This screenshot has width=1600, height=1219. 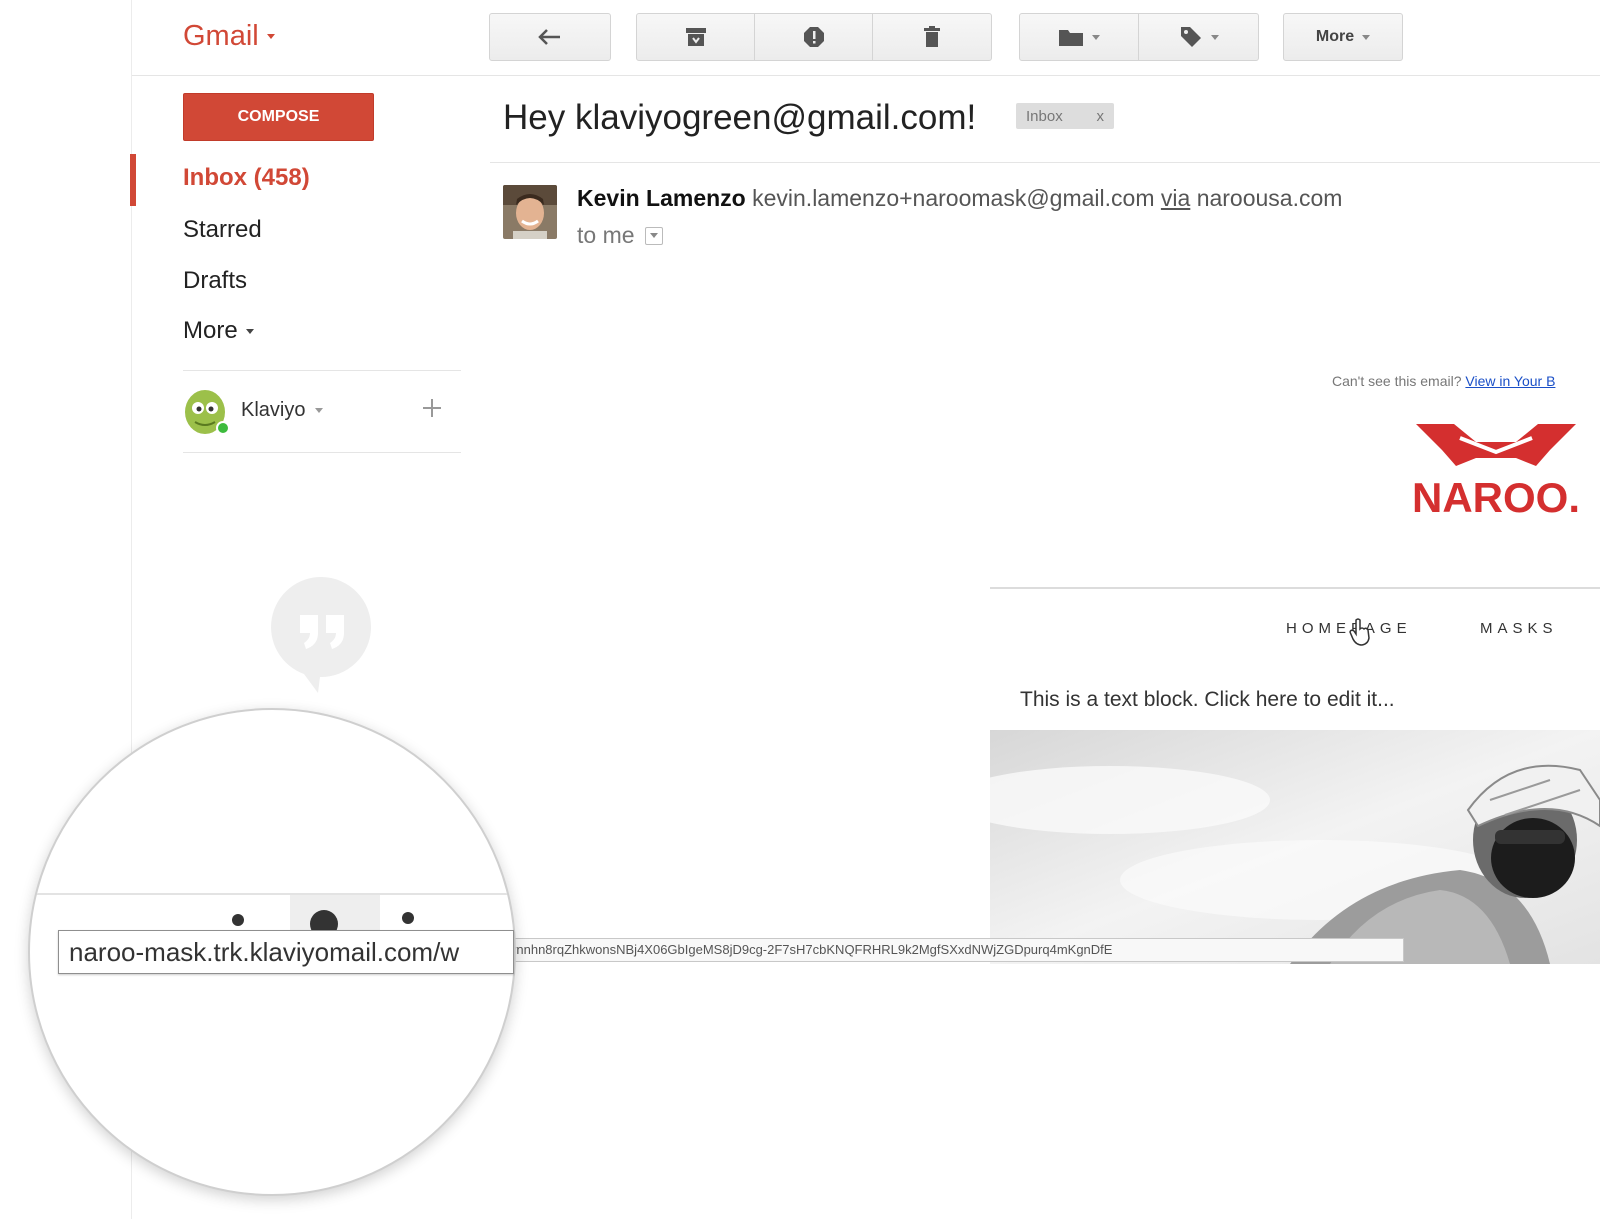 What do you see at coordinates (530, 212) in the screenshot?
I see `sender-avatar` at bounding box center [530, 212].